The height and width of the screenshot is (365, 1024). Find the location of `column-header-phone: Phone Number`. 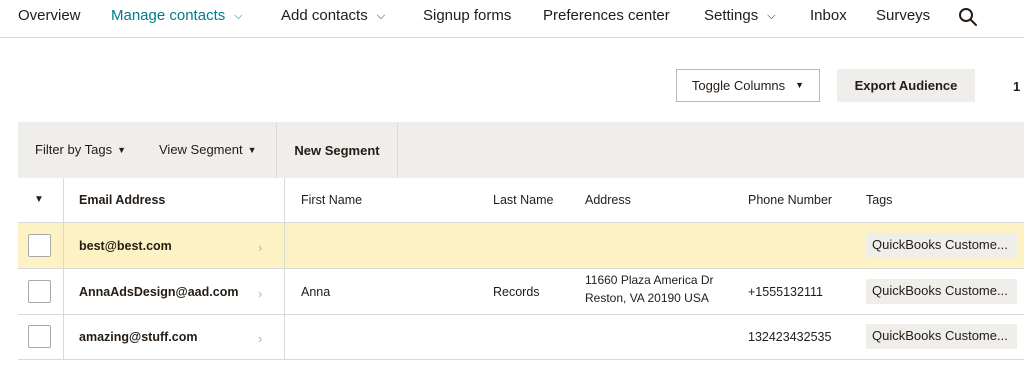

column-header-phone: Phone Number is located at coordinates (790, 200).